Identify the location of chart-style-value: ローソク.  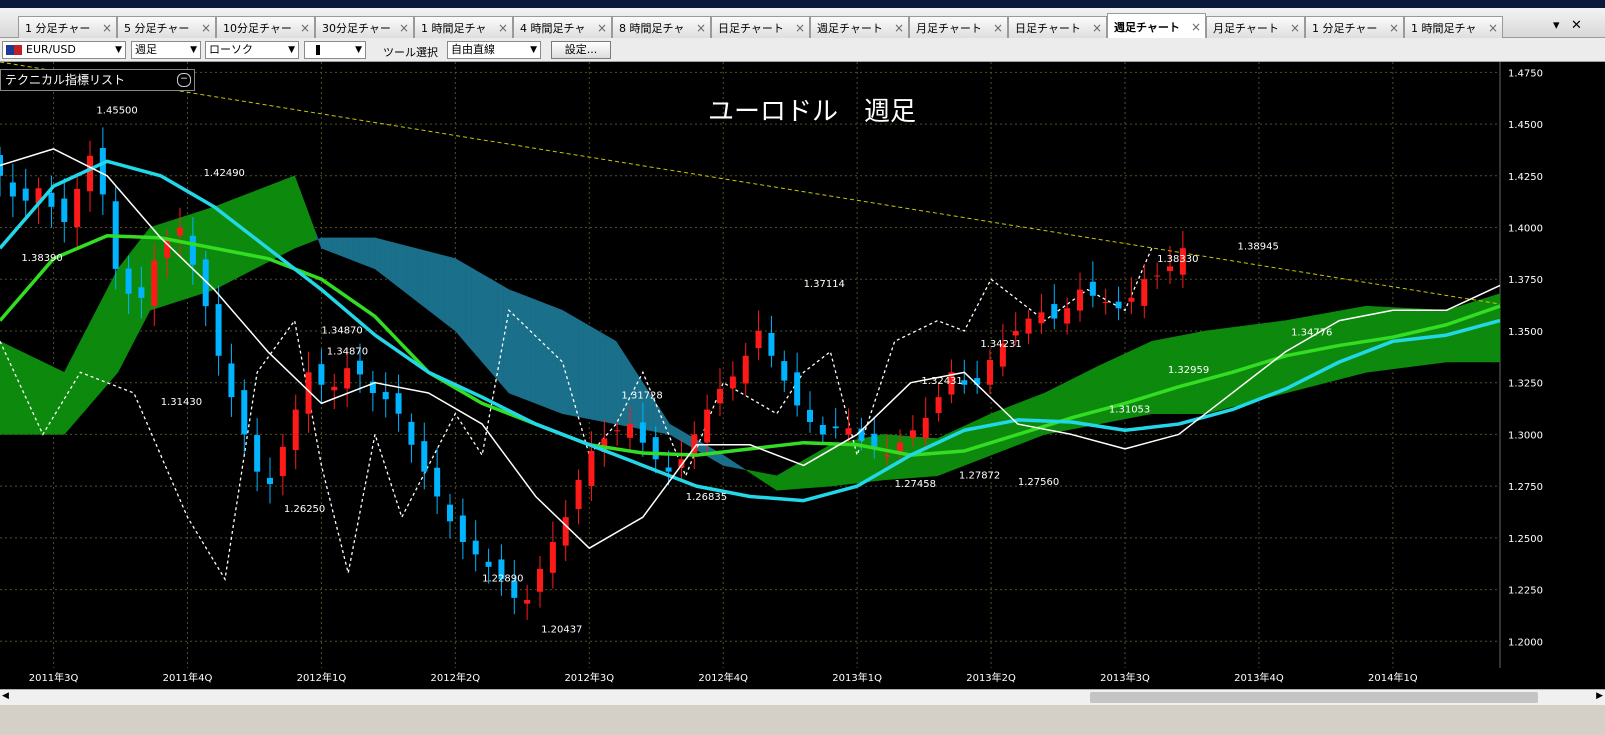
(231, 49).